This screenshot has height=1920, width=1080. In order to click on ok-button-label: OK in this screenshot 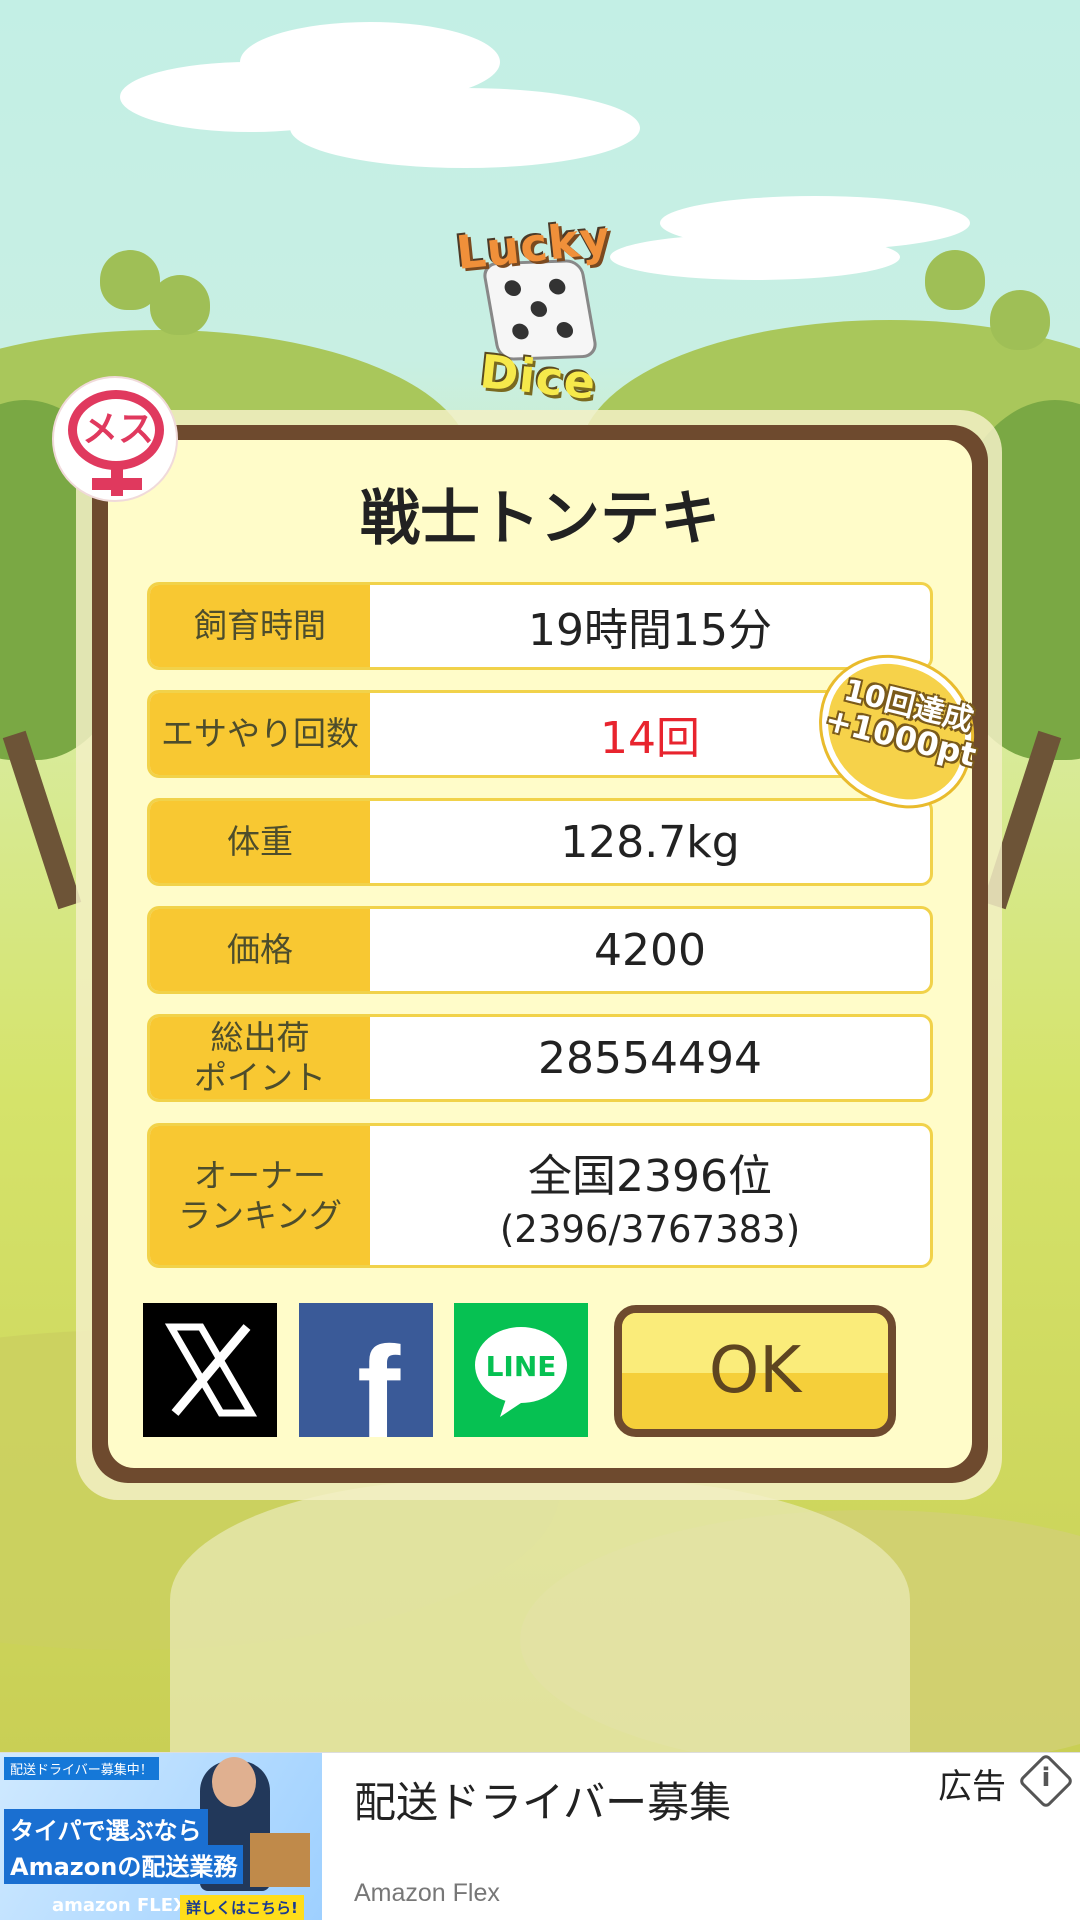, I will do `click(755, 1371)`.